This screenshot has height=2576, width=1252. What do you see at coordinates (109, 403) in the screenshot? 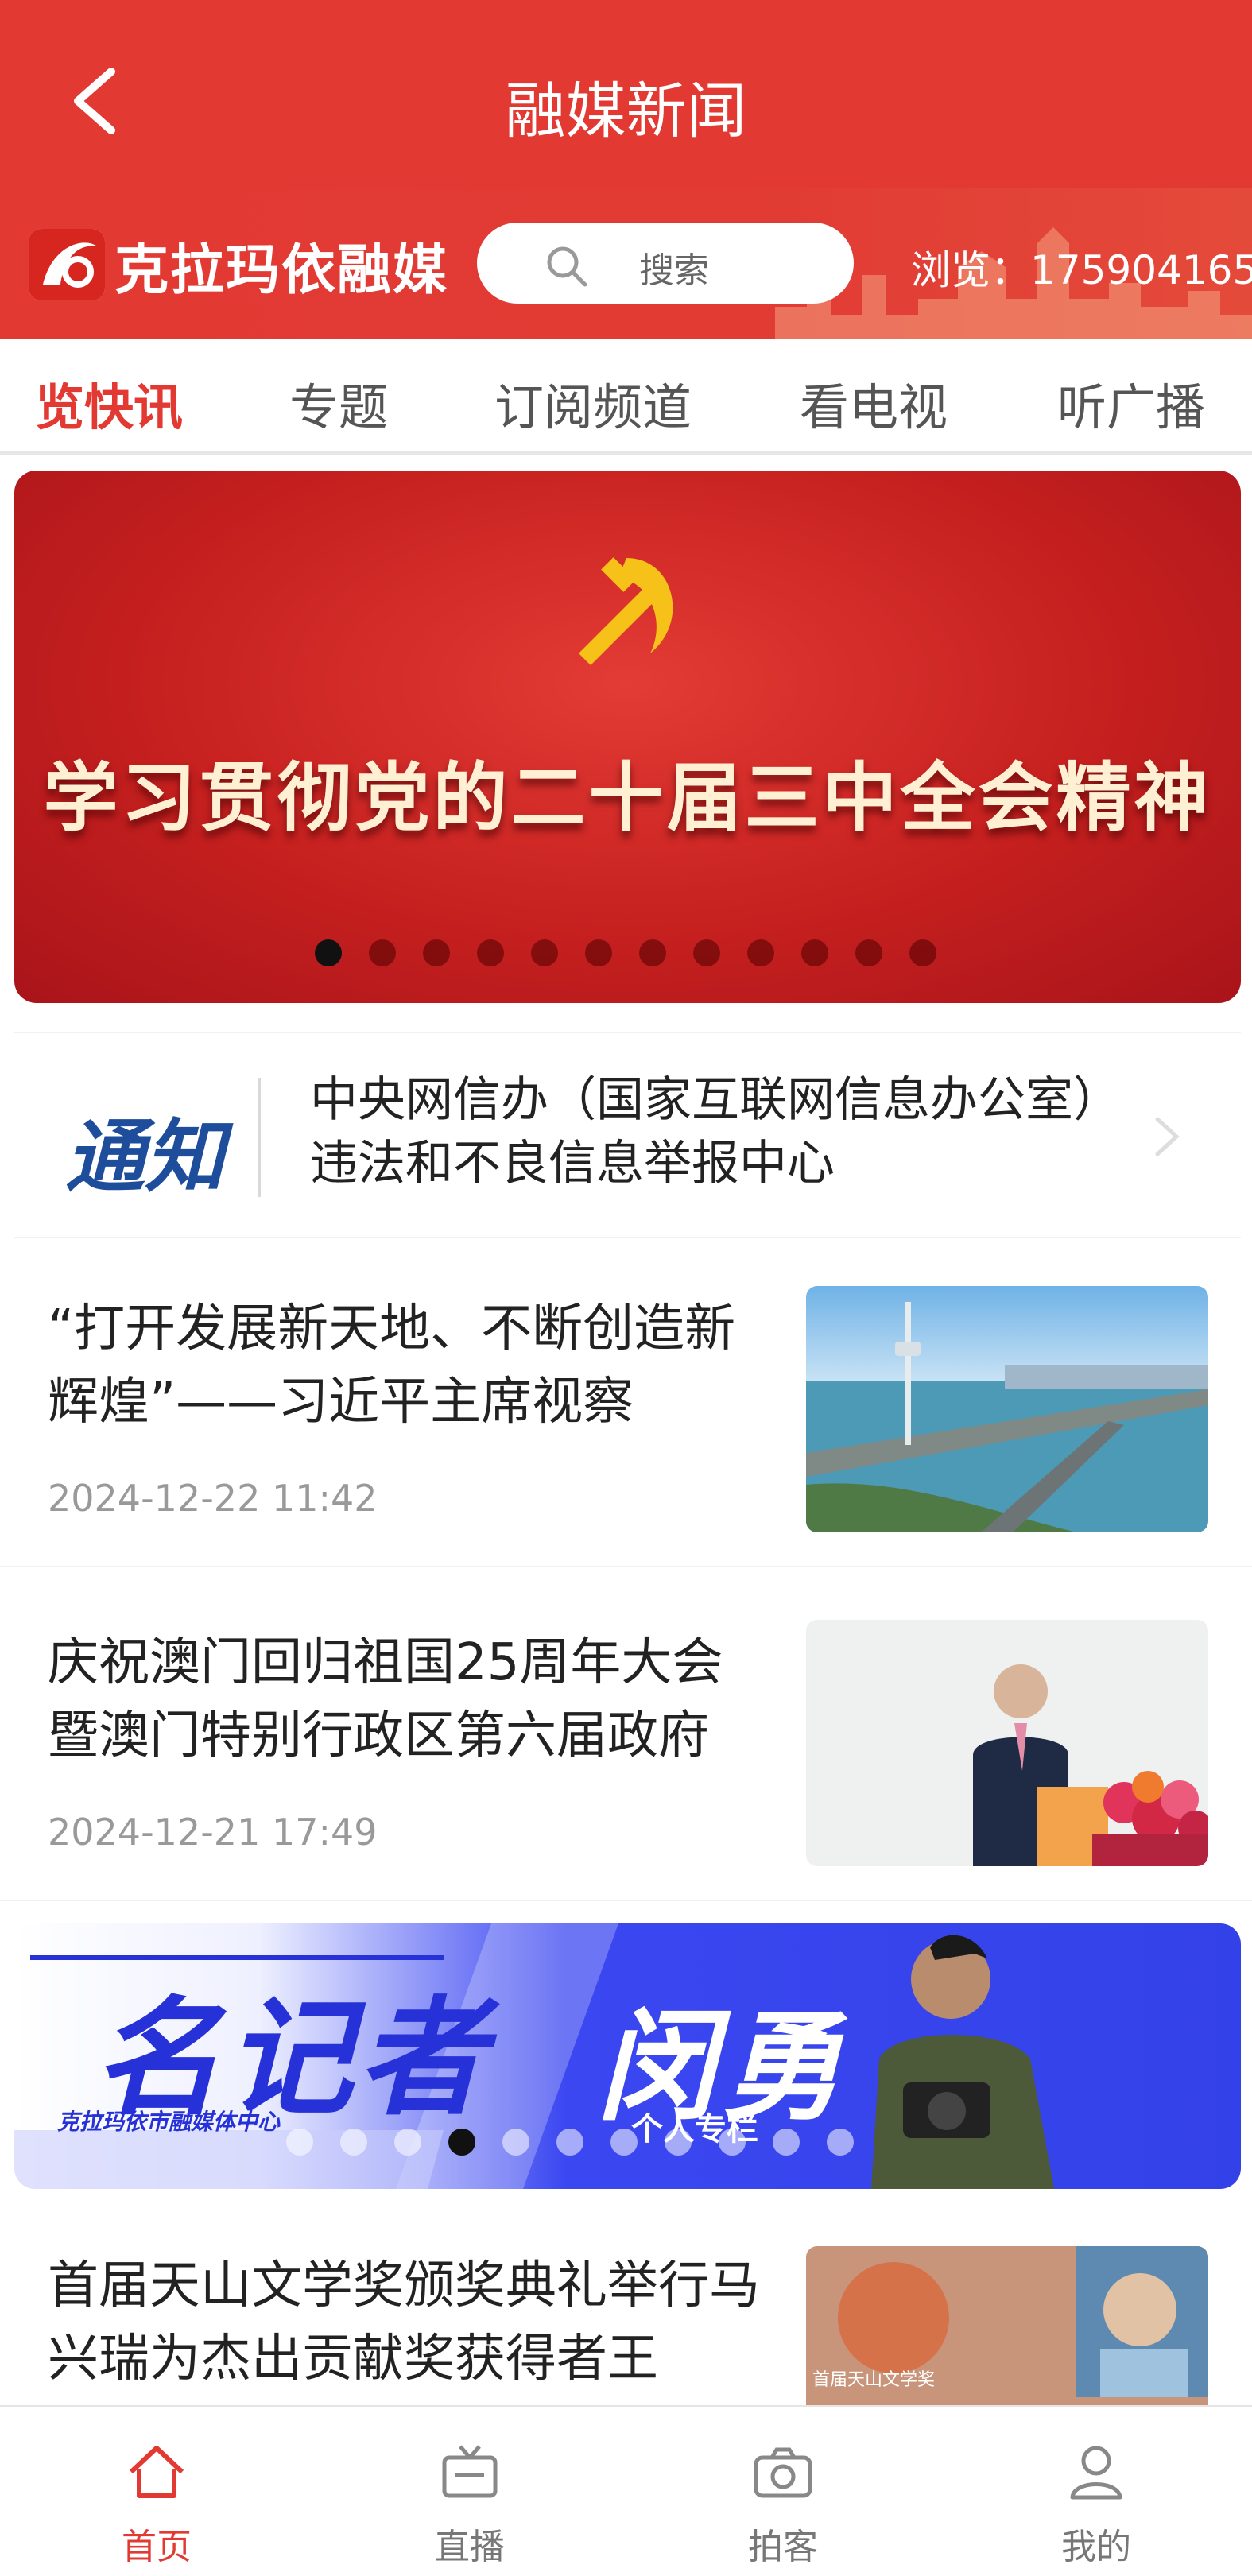
I see `tab-news-flash: 览快讯` at bounding box center [109, 403].